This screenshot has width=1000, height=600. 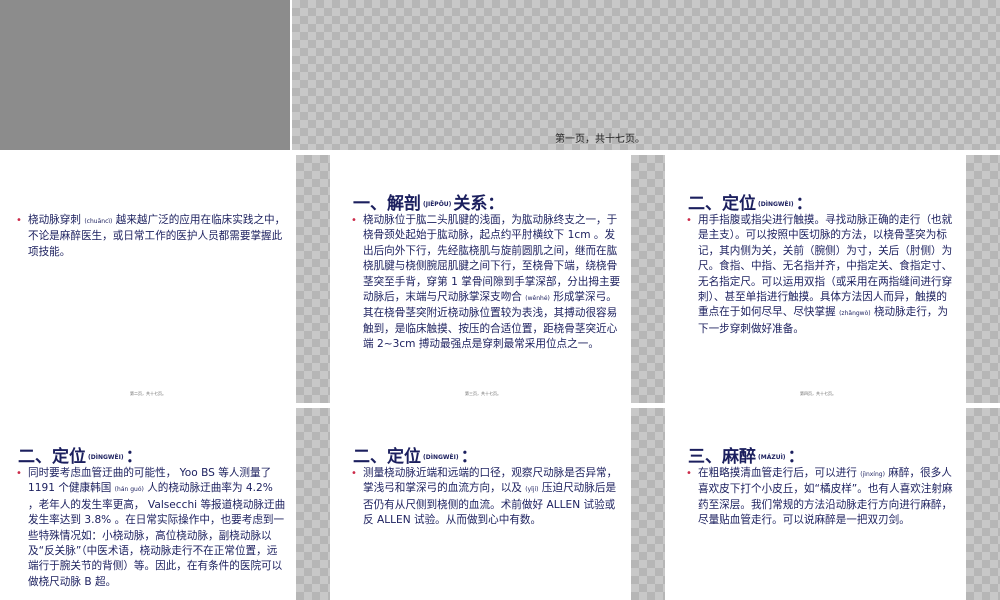 What do you see at coordinates (600, 139) in the screenshot?
I see `slide-1-footer: 第一页，共十七页。` at bounding box center [600, 139].